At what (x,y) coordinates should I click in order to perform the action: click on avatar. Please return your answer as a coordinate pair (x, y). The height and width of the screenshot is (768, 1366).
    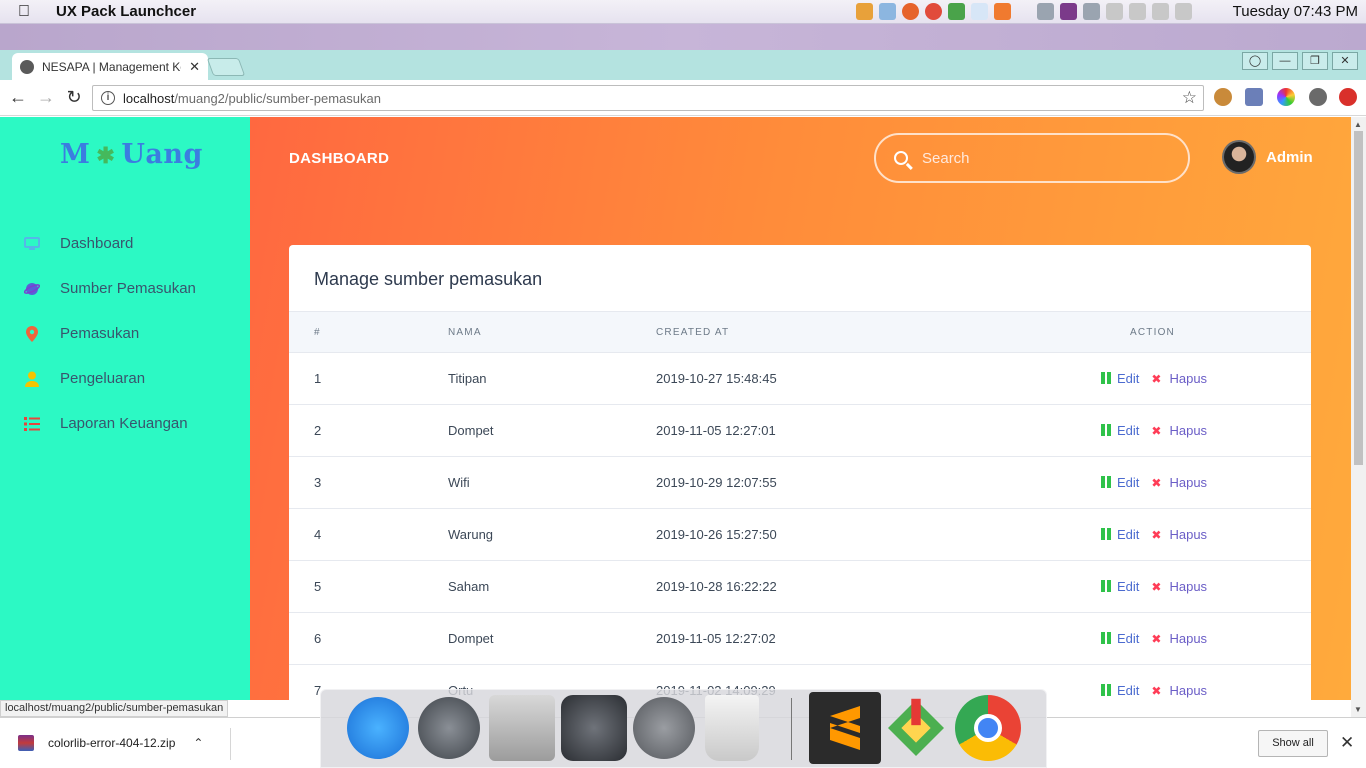
    Looking at the image, I should click on (1239, 157).